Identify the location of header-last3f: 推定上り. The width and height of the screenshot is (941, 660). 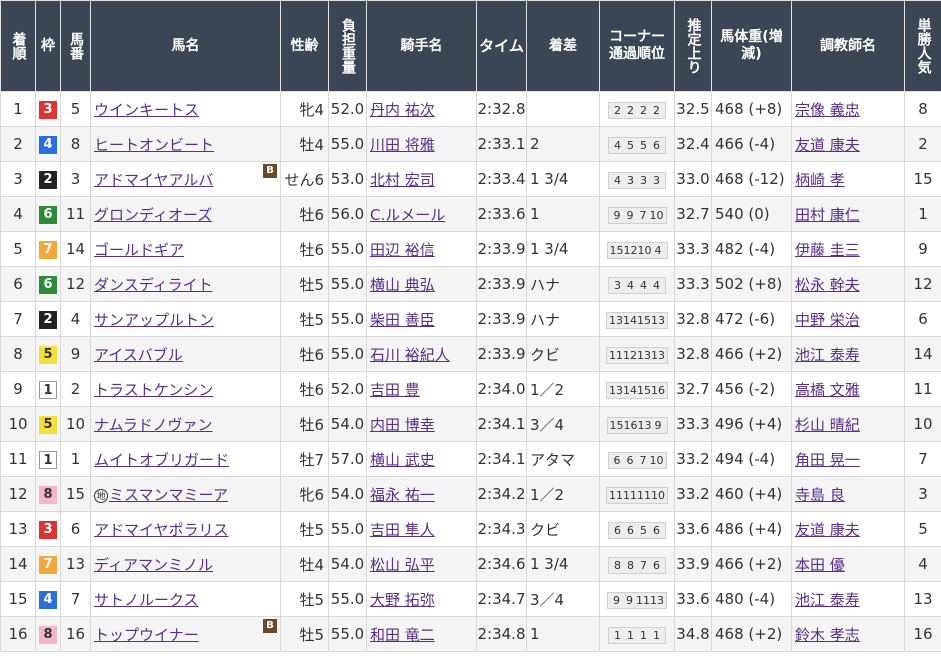
(693, 46).